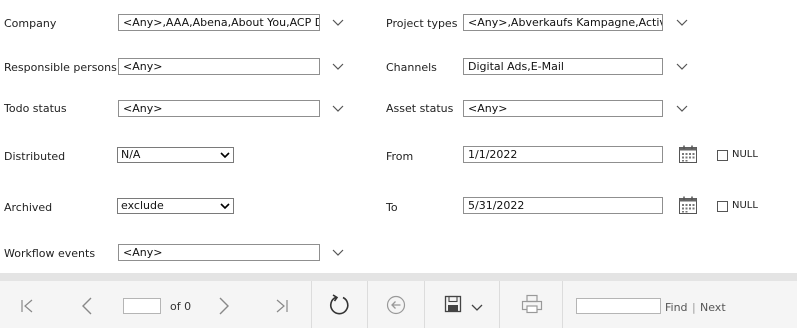  Describe the element at coordinates (142, 306) in the screenshot. I see `page-number-input` at that location.